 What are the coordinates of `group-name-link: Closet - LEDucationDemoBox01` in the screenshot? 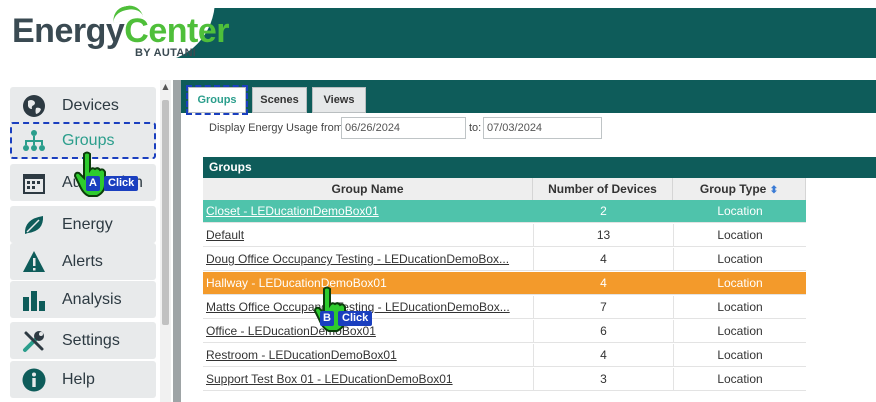 It's located at (371, 211).